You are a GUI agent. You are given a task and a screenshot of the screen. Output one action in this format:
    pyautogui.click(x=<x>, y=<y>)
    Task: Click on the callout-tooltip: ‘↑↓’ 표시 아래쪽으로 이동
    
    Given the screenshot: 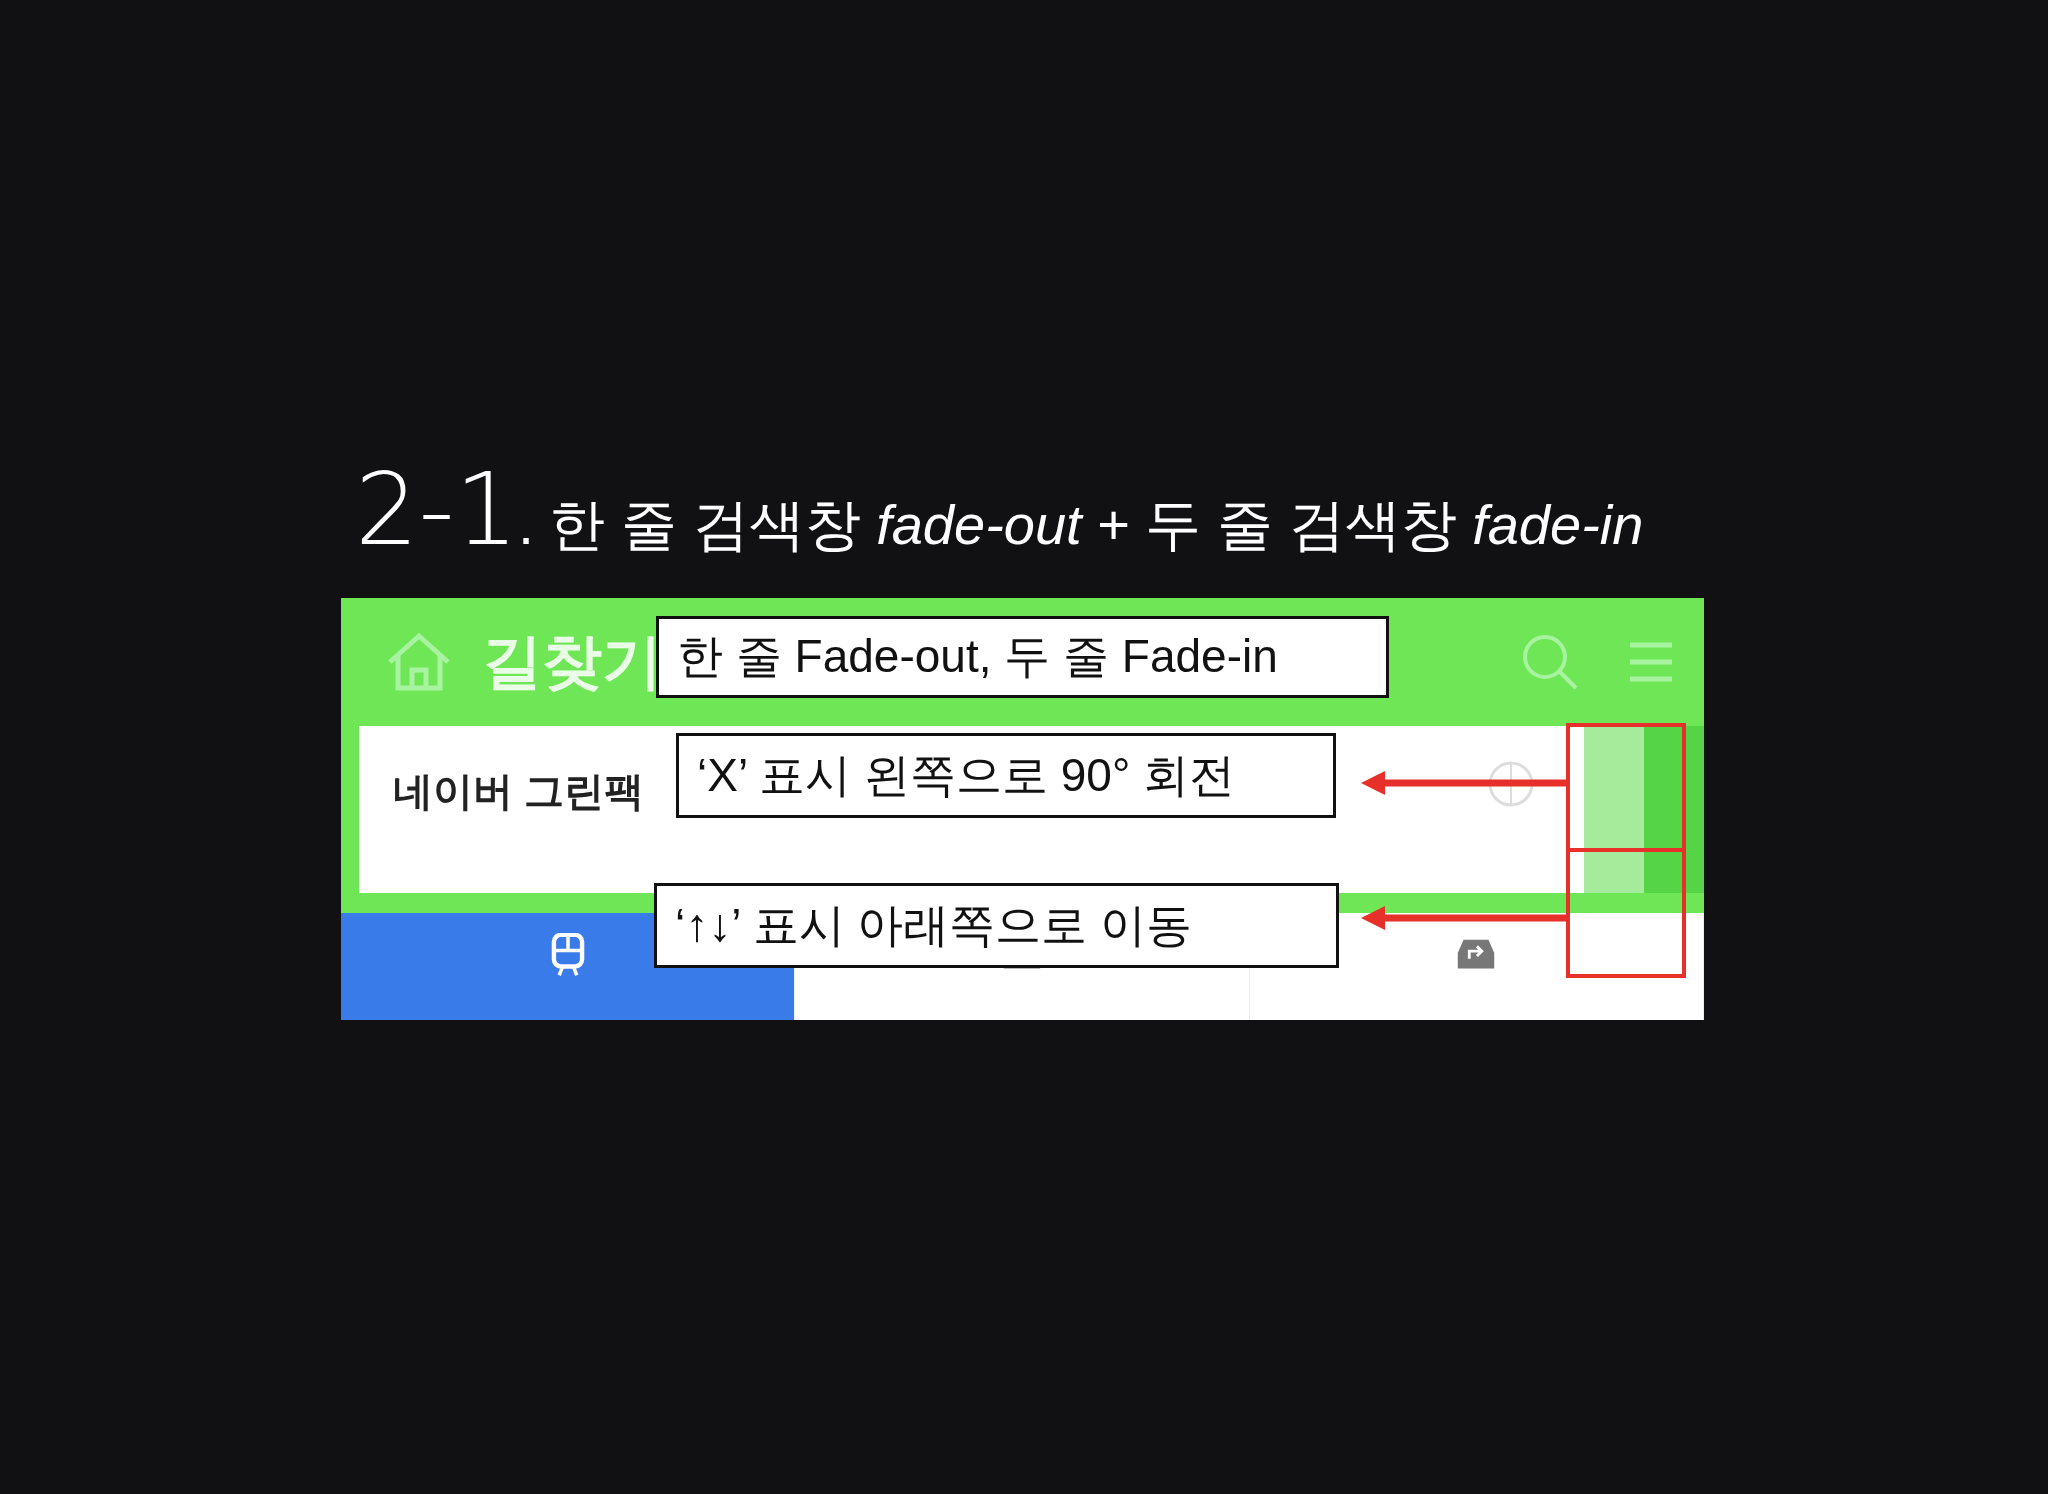 What is the action you would take?
    pyautogui.click(x=996, y=925)
    